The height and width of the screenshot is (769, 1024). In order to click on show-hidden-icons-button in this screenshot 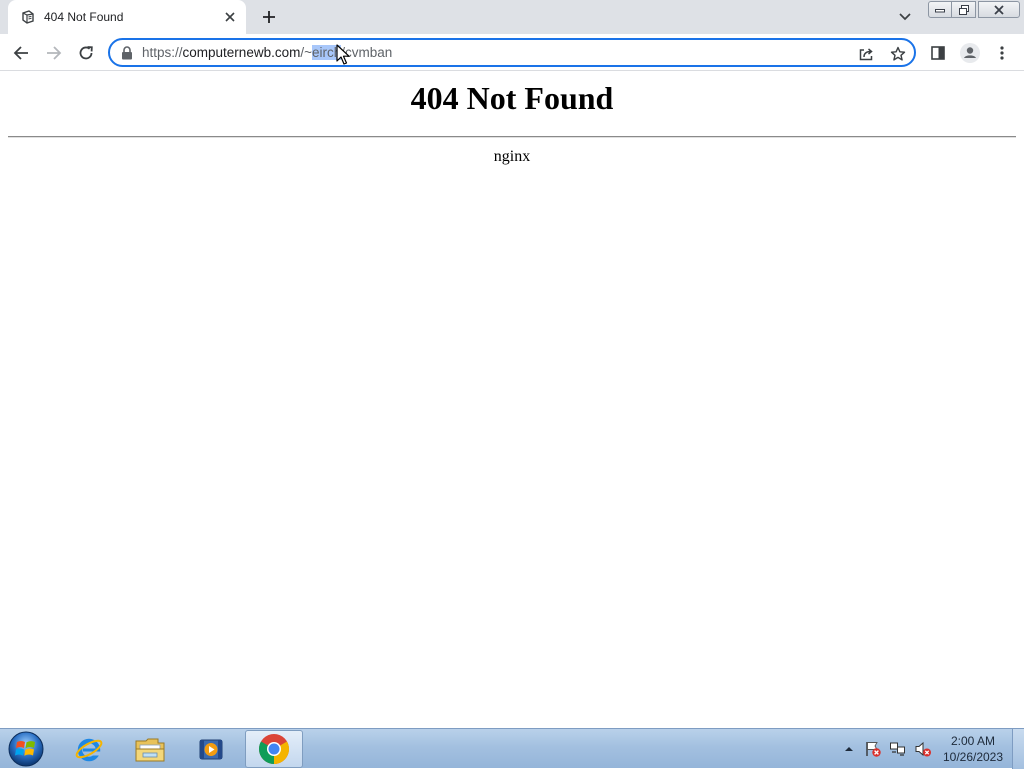, I will do `click(849, 749)`.